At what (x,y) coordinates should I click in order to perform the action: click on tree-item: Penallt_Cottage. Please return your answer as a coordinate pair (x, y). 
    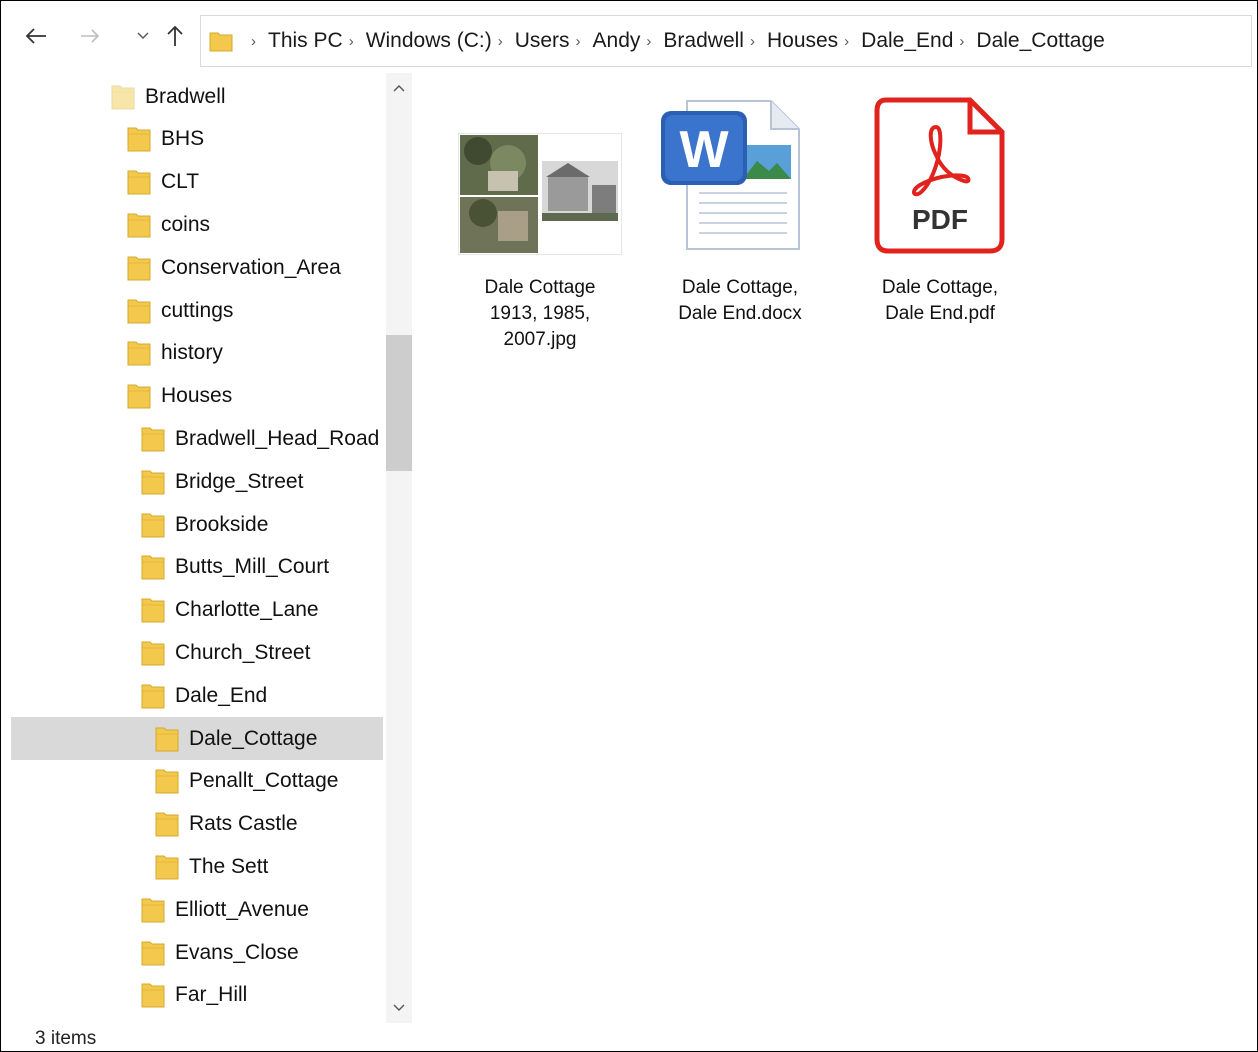
    Looking at the image, I should click on (197, 781).